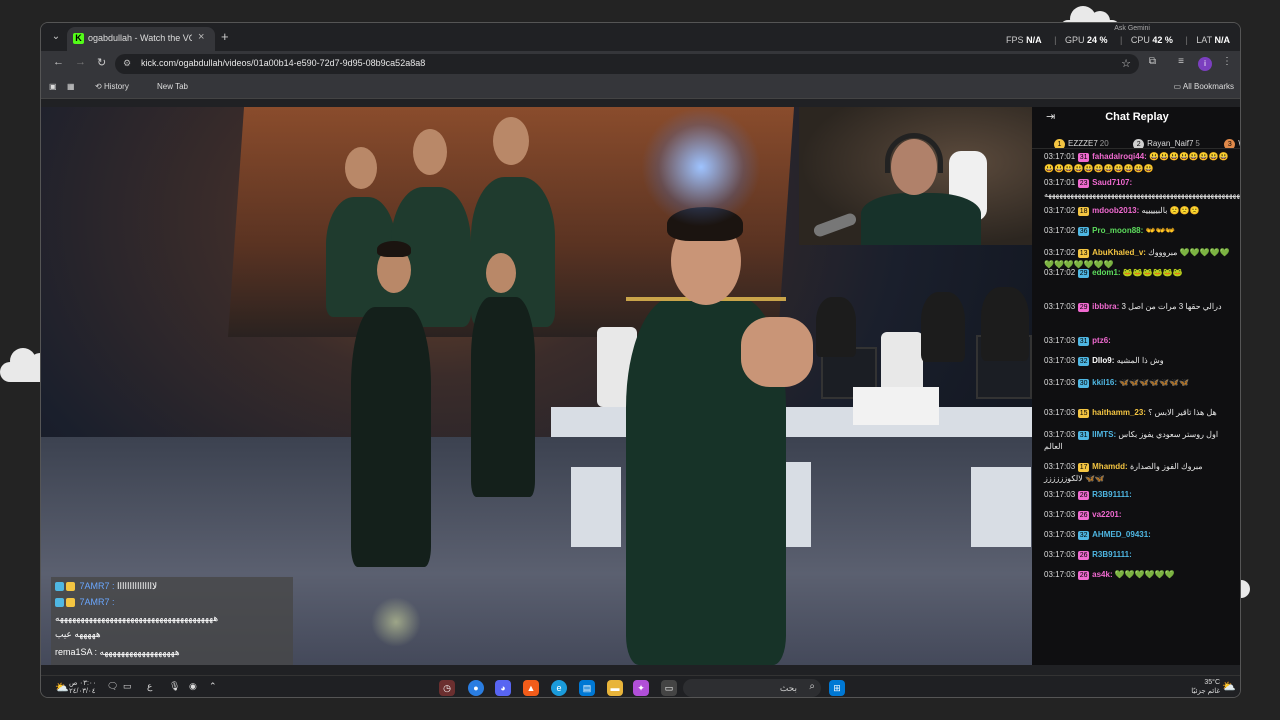  I want to click on tray-app-icon: ◉, so click(193, 686).